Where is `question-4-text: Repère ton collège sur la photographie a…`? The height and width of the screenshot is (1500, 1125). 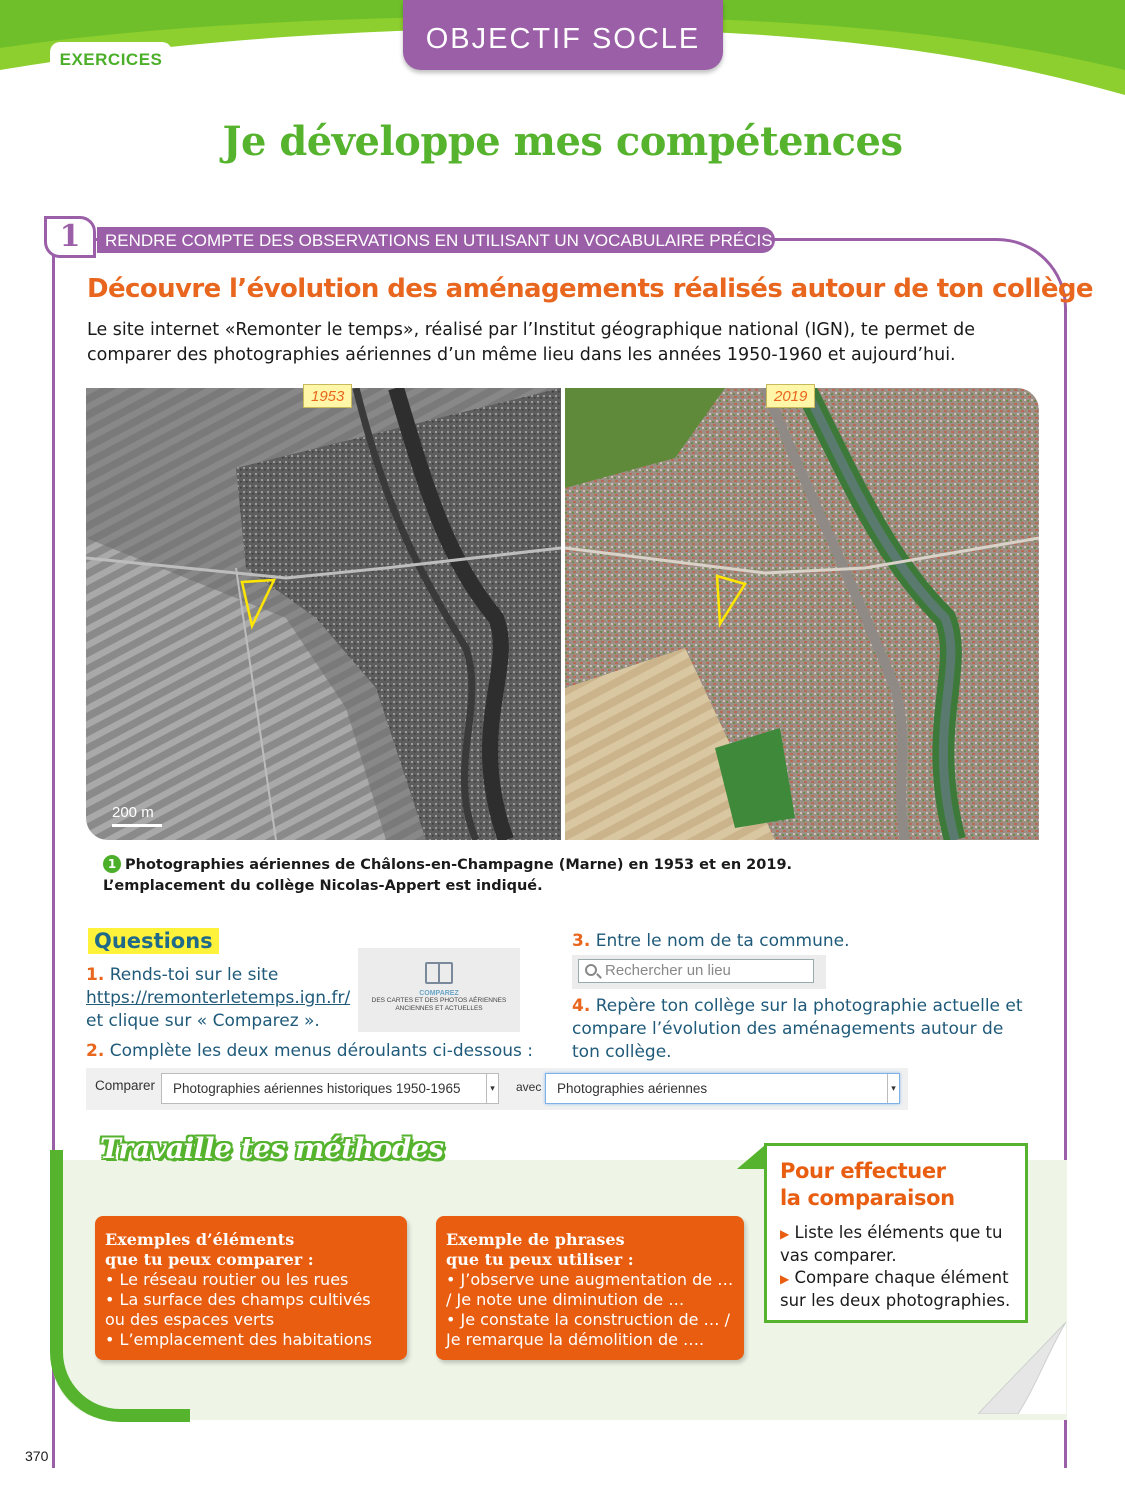
question-4-text: Repère ton collège sur la photographie a… is located at coordinates (797, 1029).